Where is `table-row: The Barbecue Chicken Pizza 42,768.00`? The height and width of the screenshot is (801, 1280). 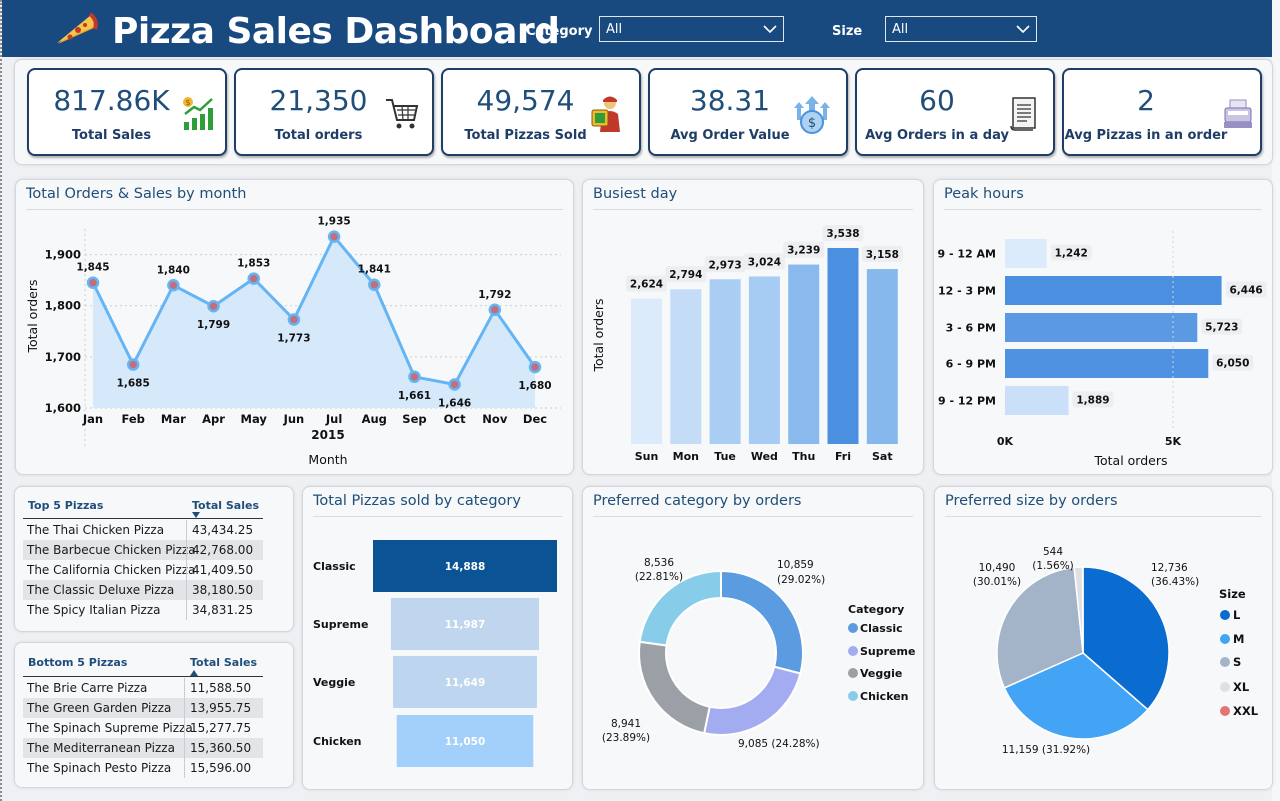 table-row: The Barbecue Chicken Pizza 42,768.00 is located at coordinates (143, 550).